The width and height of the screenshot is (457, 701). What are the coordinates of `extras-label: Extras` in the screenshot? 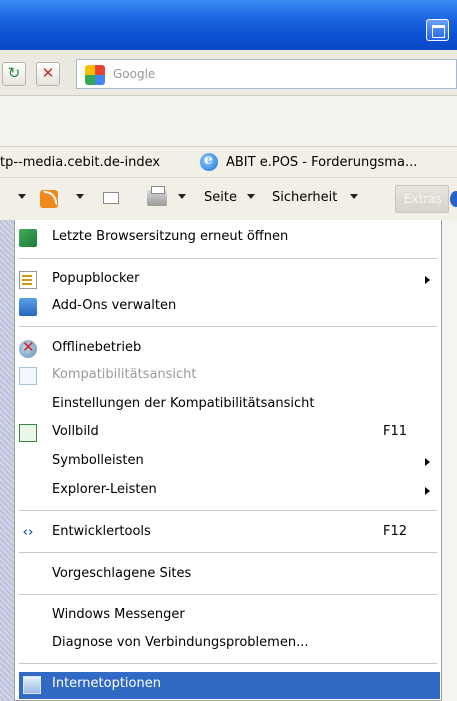 It's located at (423, 199).